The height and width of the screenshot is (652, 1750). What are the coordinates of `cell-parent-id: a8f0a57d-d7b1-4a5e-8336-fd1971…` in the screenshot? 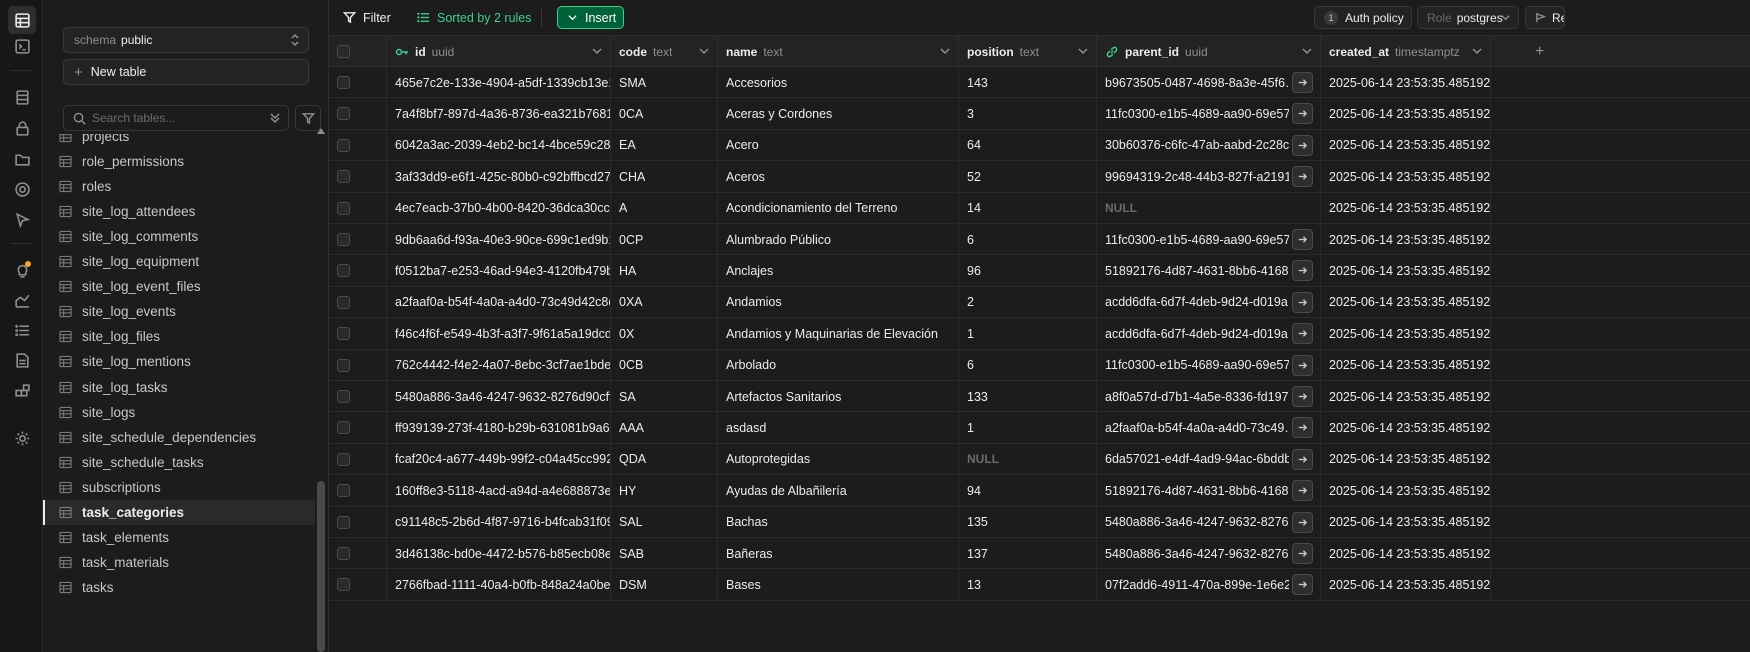 It's located at (1209, 396).